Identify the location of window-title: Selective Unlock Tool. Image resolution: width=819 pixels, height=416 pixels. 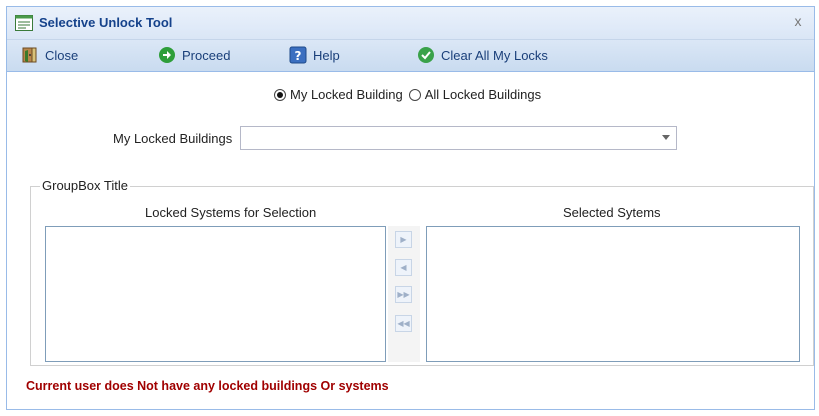
(106, 22).